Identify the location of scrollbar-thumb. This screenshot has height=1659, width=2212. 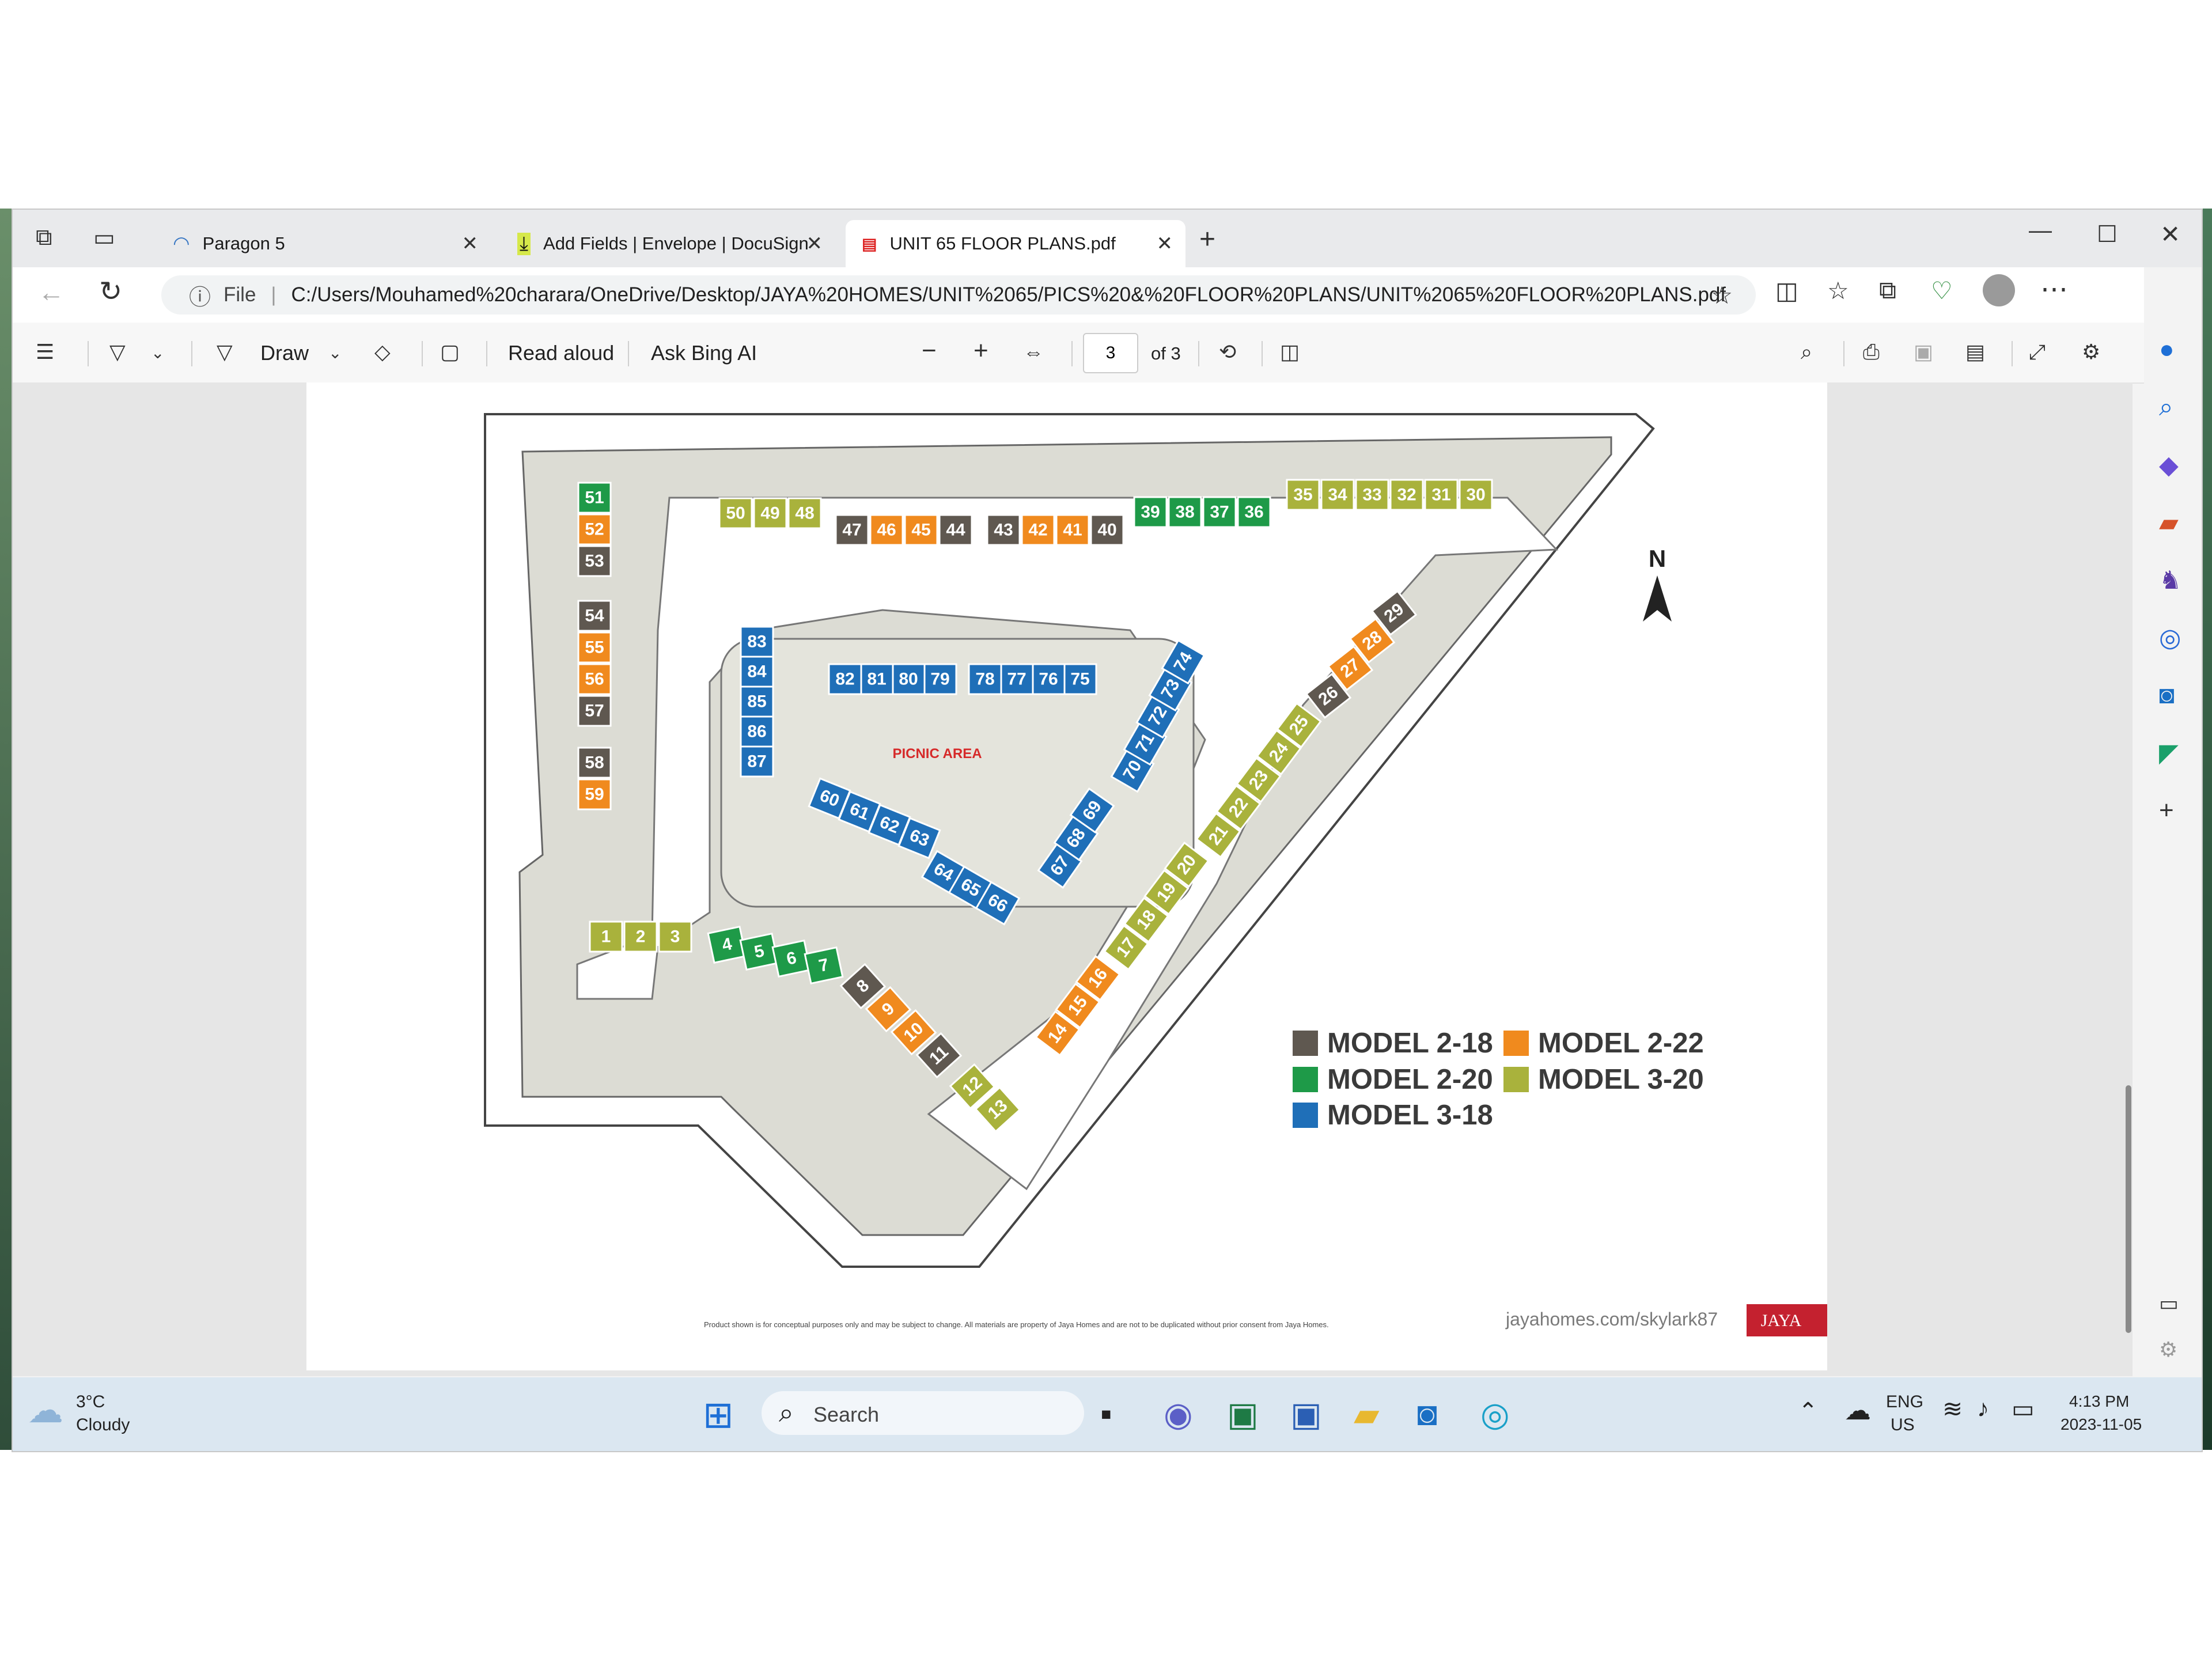
(2128, 1209).